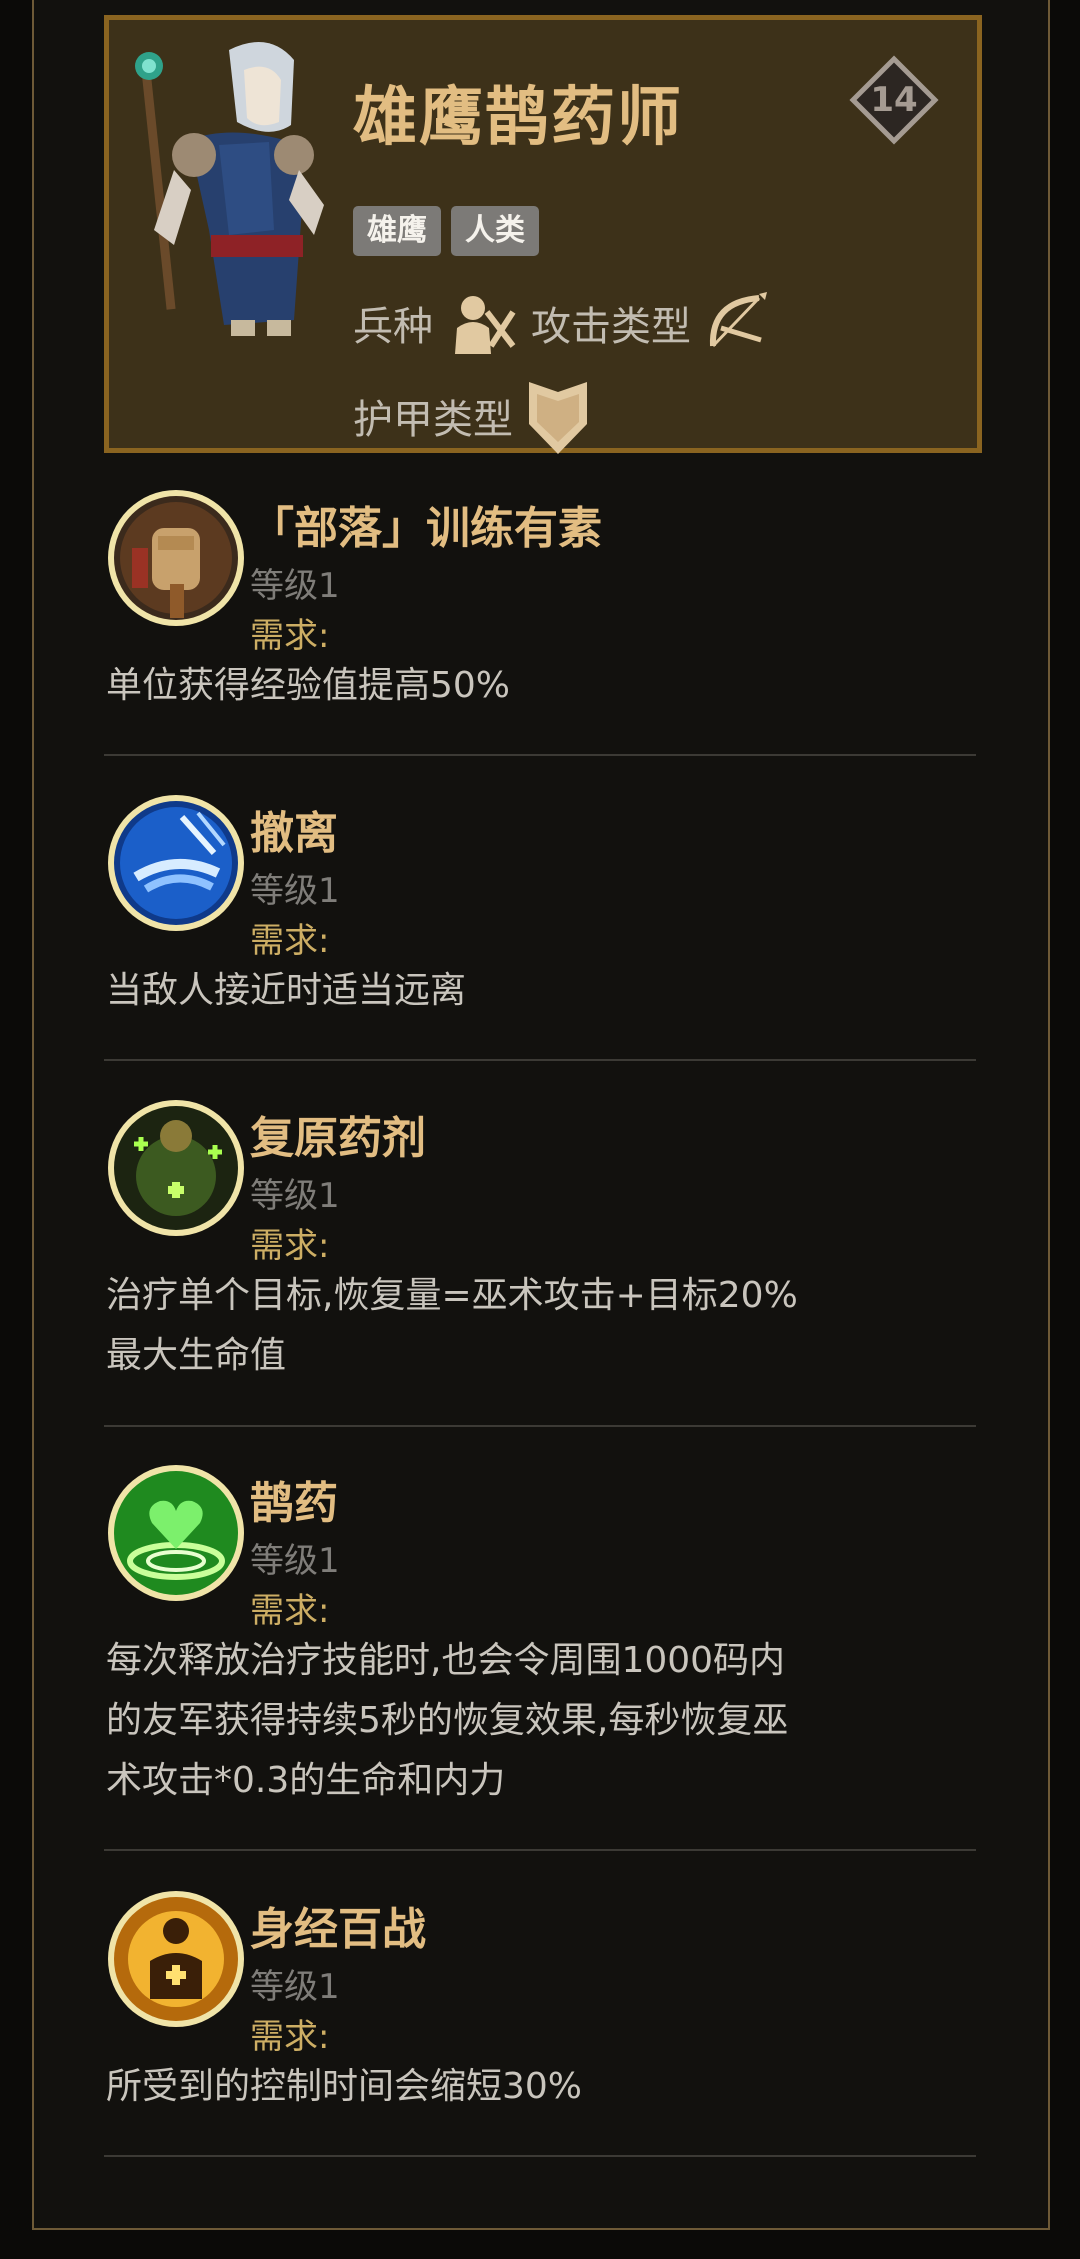 The image size is (1080, 2259). I want to click on skill-description-line: 最大生命值, so click(196, 1355).